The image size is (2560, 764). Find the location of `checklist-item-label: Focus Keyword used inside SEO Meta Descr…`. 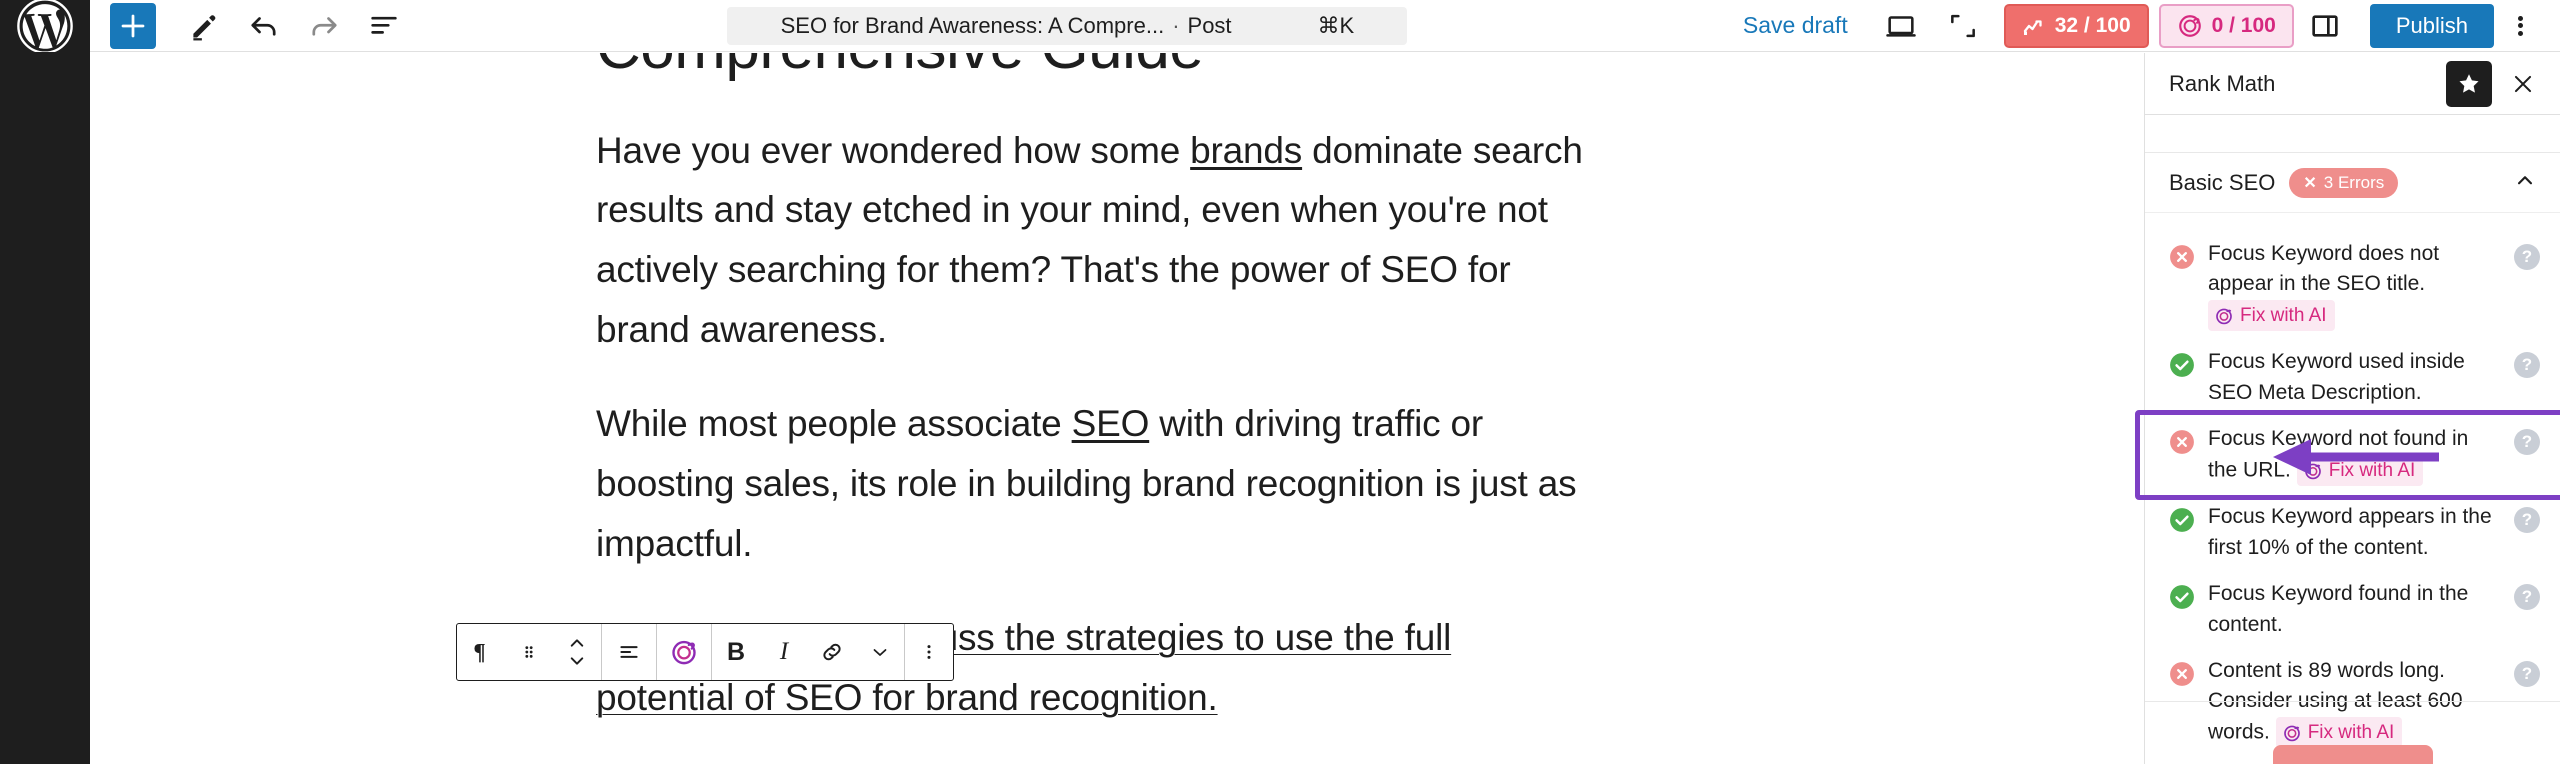

checklist-item-label: Focus Keyword used inside SEO Meta Descr… is located at coordinates (2336, 377).